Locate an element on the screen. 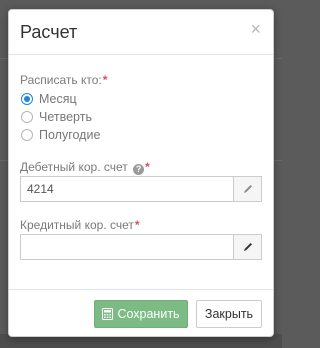 The width and height of the screenshot is (320, 348). credit-edit-button is located at coordinates (247, 247).